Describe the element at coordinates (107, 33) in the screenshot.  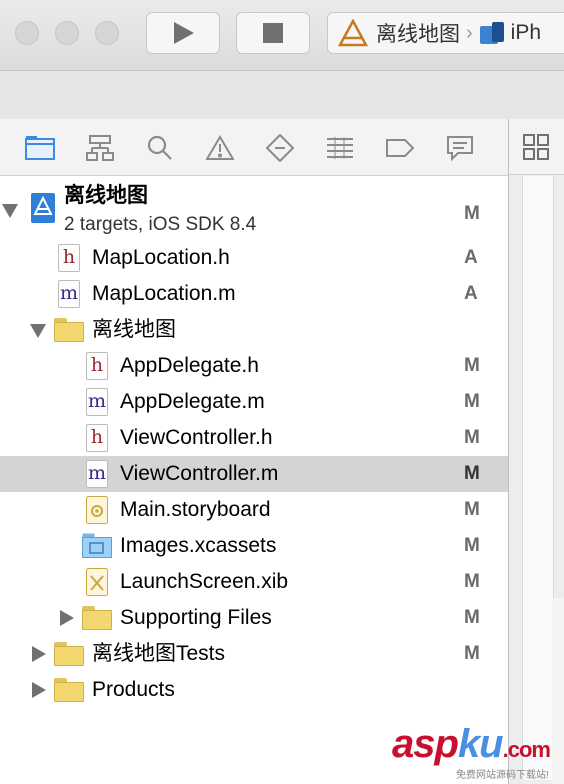
I see `zoom-window-button` at that location.